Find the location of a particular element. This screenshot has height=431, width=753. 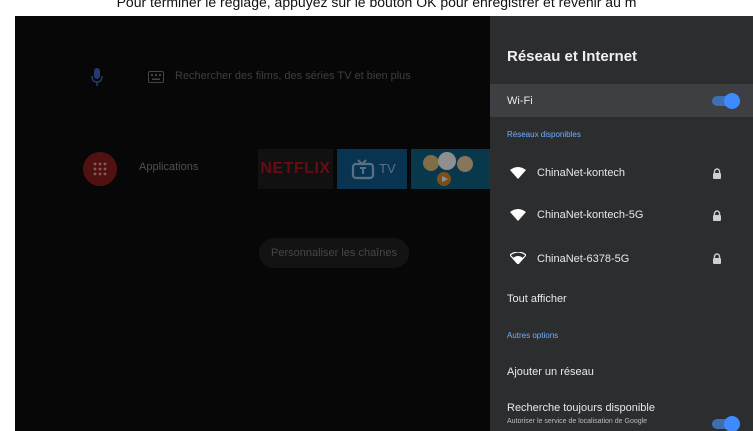

tv-app-label: TV is located at coordinates (387, 168).